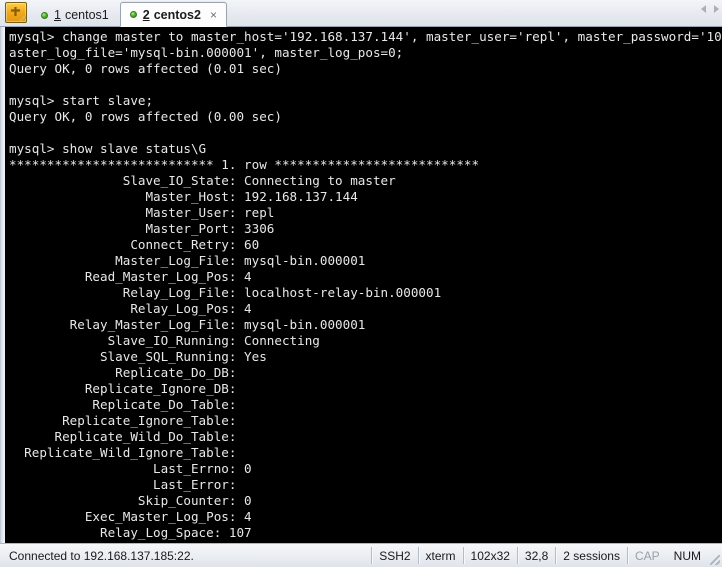  I want to click on terminal-line: Last_Error:, so click(123, 484).